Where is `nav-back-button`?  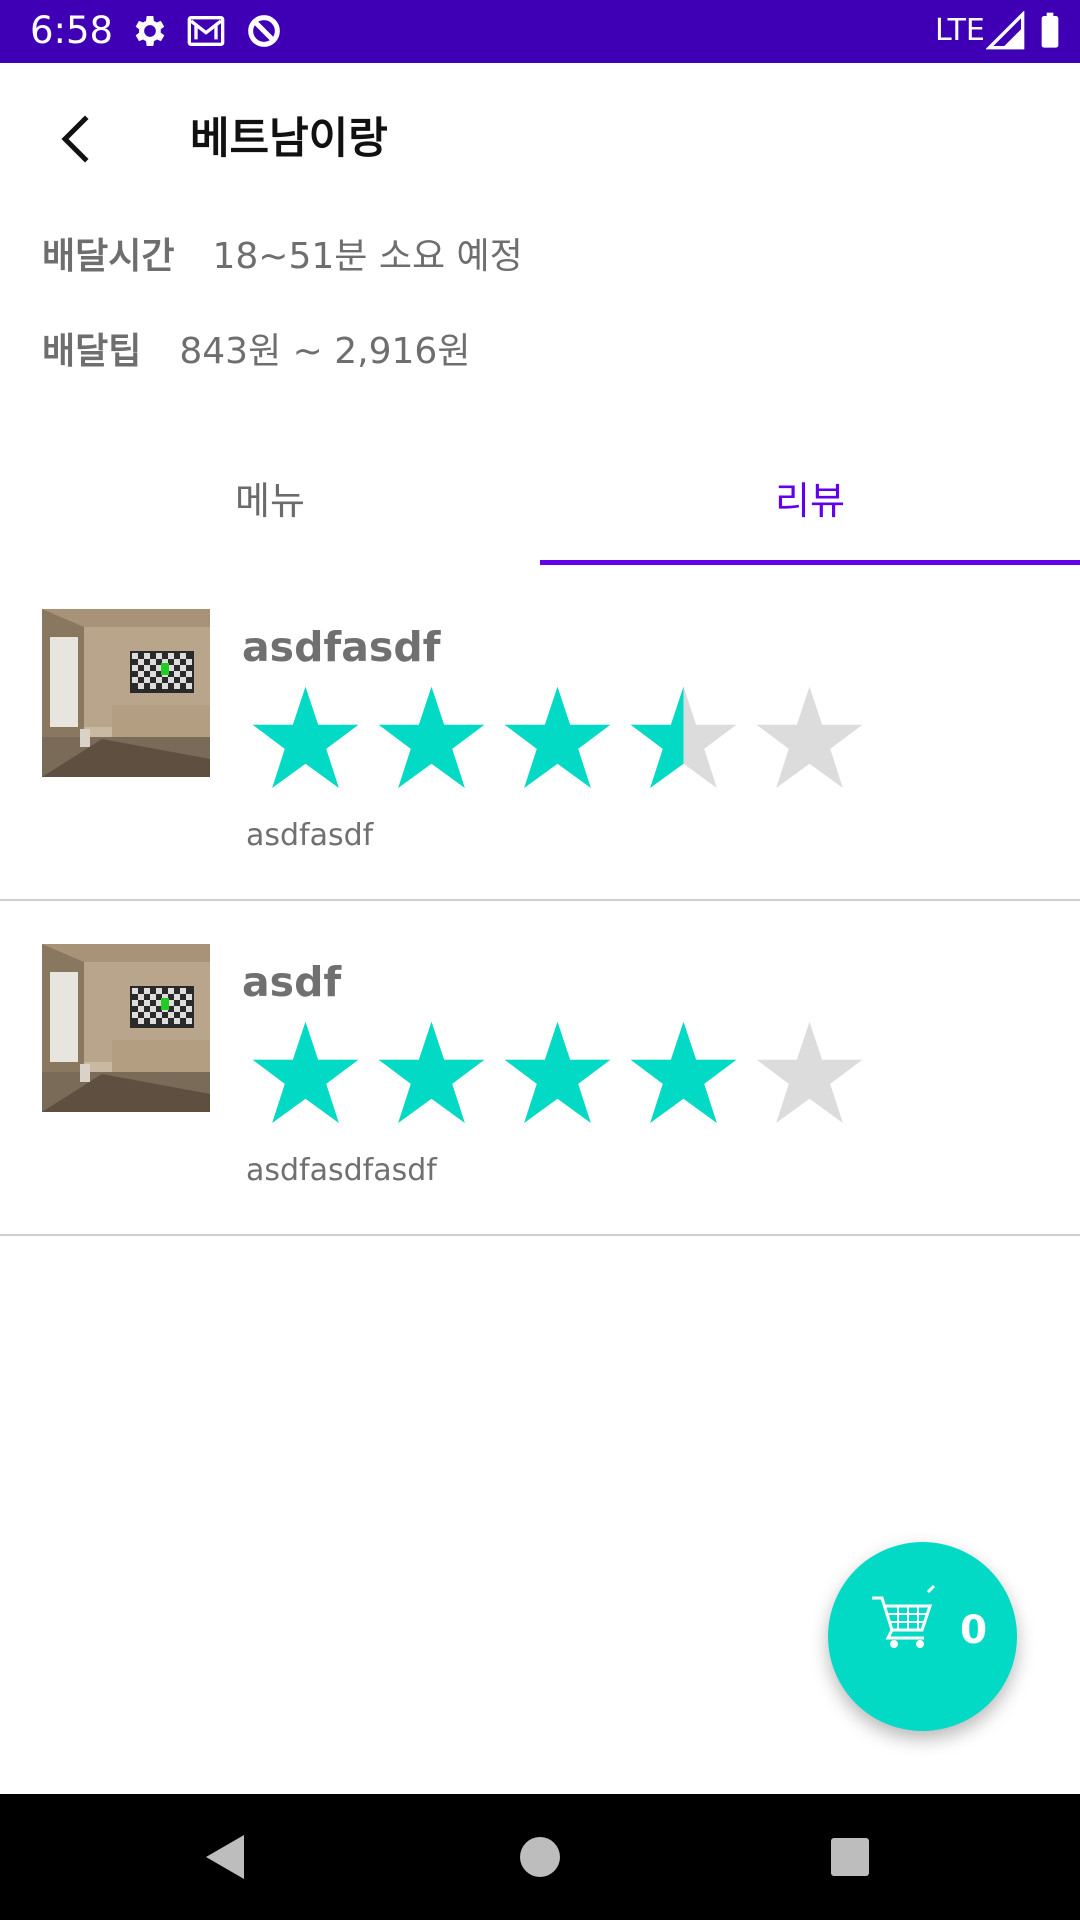
nav-back-button is located at coordinates (226, 1857).